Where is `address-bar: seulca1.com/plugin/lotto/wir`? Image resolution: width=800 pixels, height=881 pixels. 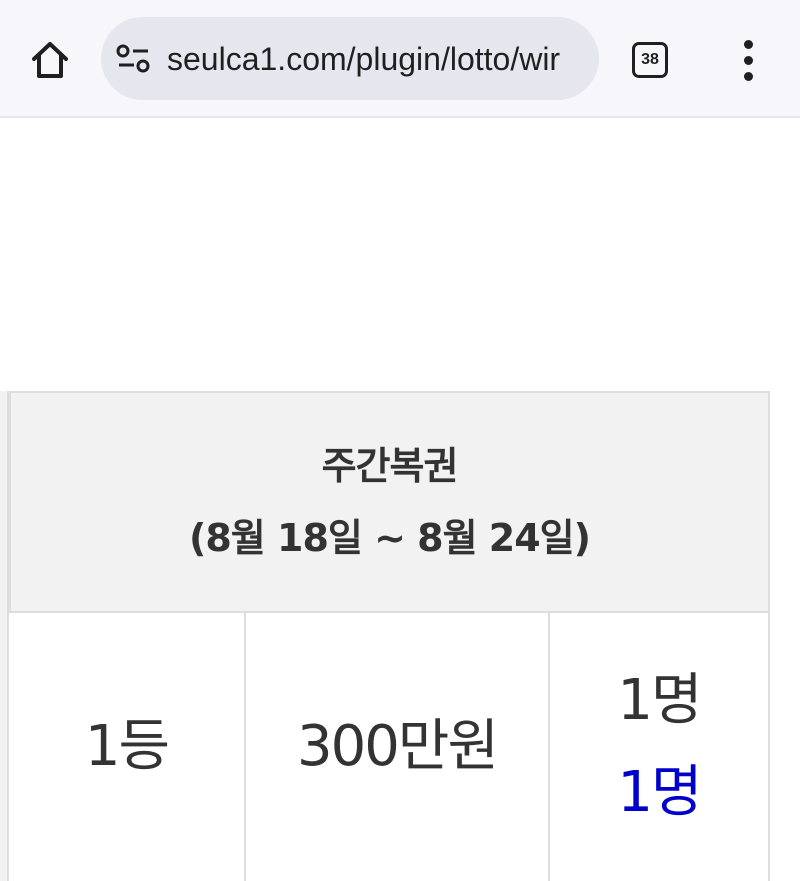 address-bar: seulca1.com/plugin/lotto/wir is located at coordinates (350, 58).